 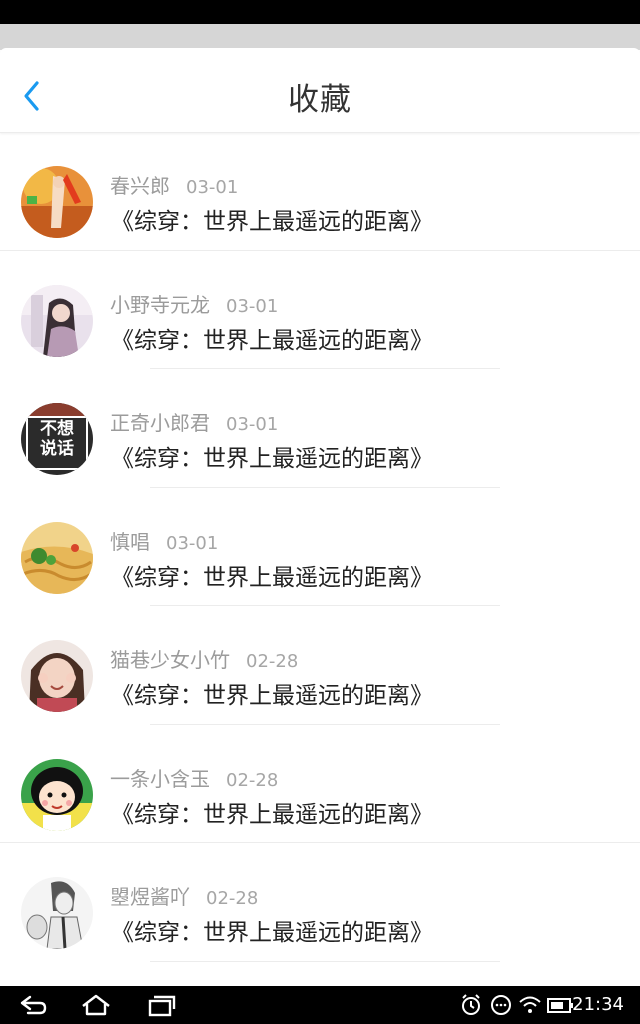 I want to click on app-header: 收藏, so click(x=320, y=90).